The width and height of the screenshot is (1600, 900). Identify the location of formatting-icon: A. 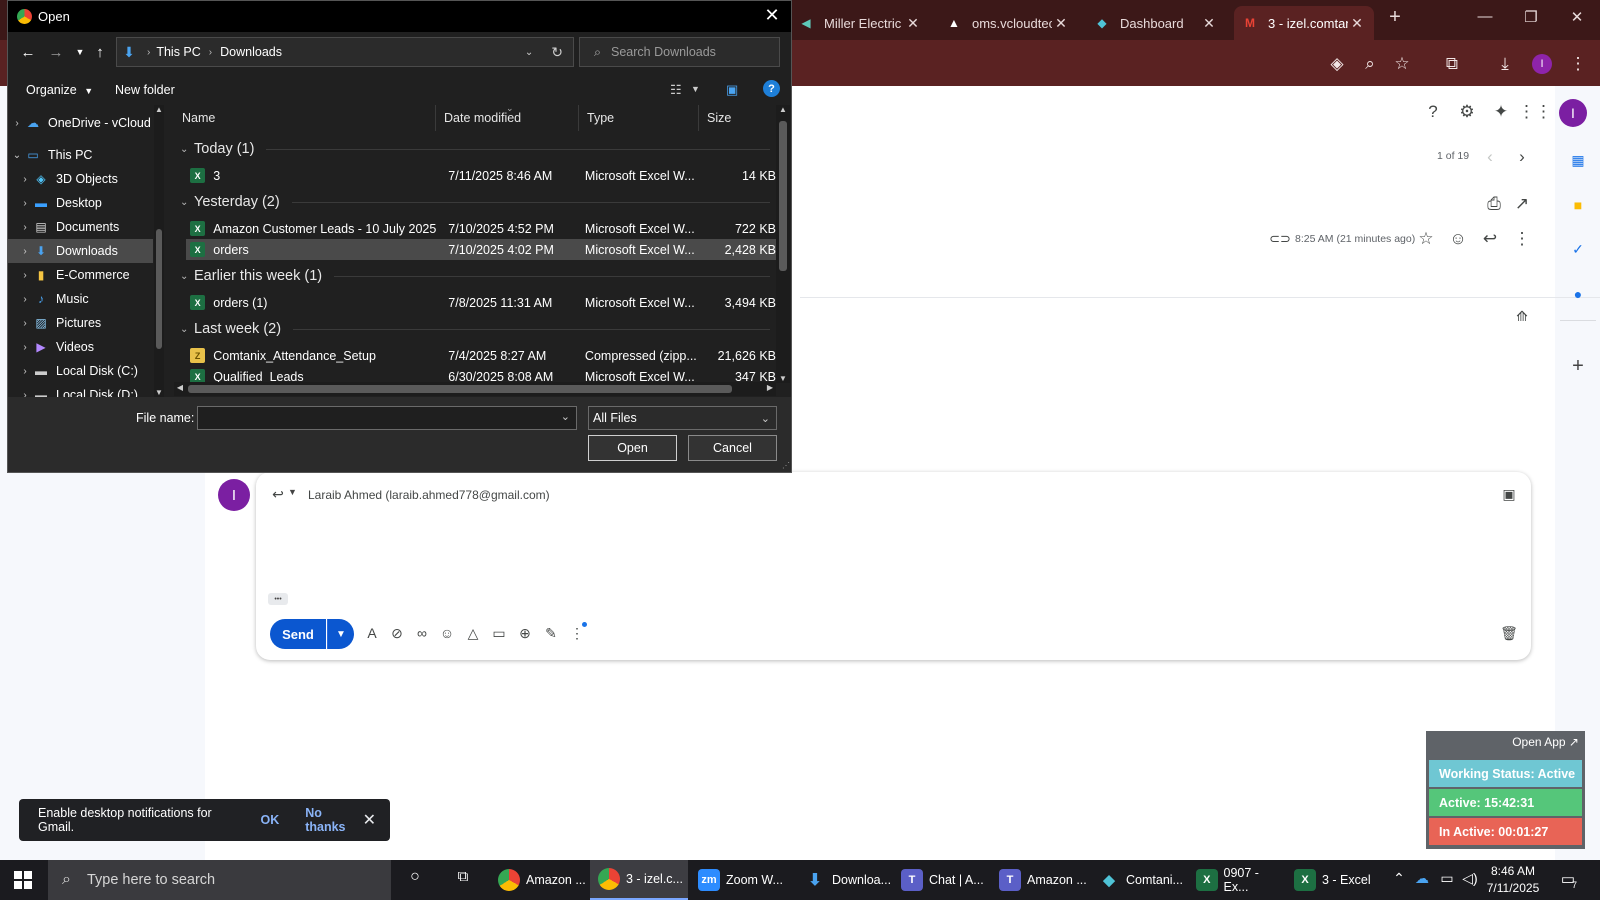
(372, 633).